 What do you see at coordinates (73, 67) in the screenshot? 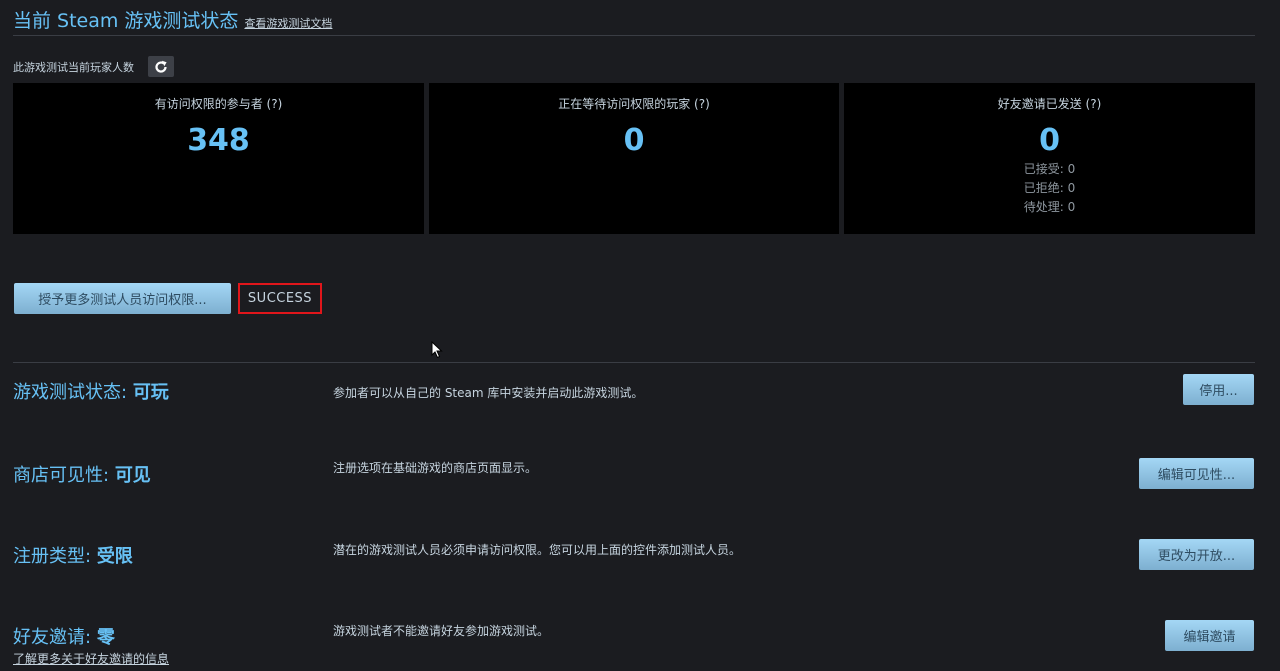
I see `current-players-label: 此游戏测试当前玩家人数` at bounding box center [73, 67].